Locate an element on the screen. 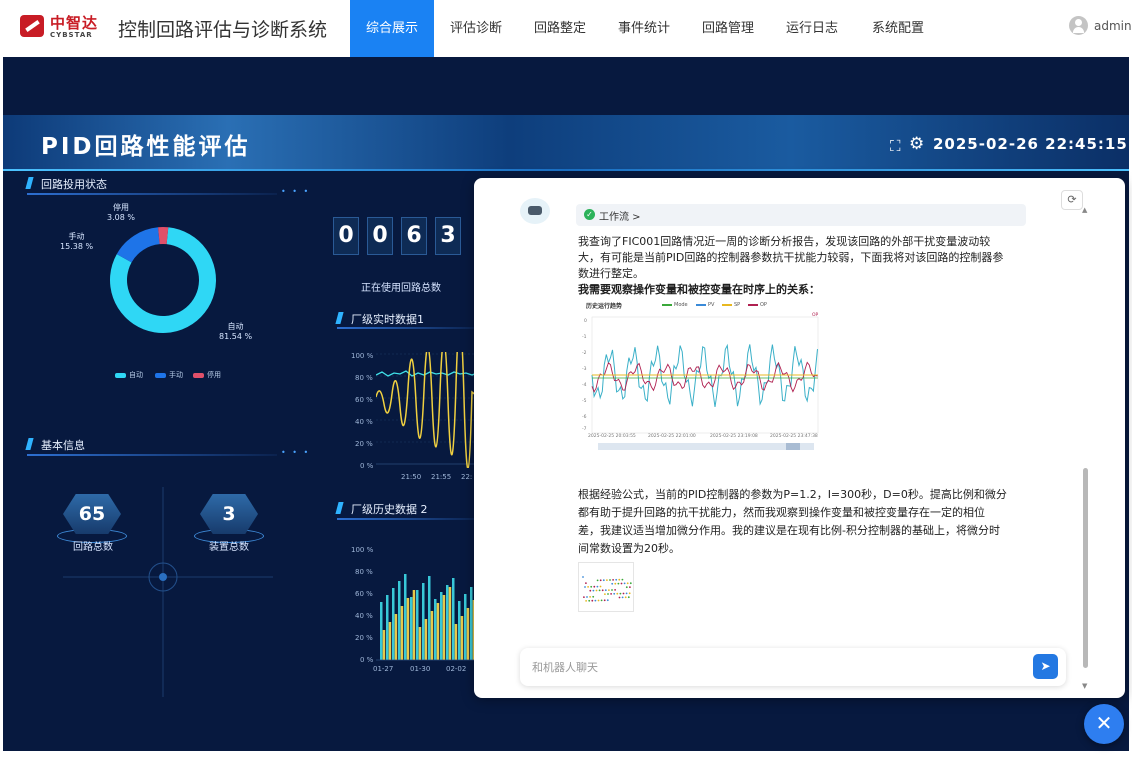  chat-input is located at coordinates (767, 667).